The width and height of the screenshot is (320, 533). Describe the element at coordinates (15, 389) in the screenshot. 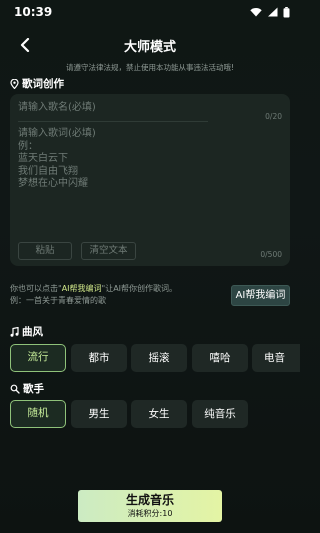

I see `user-search-icon` at that location.